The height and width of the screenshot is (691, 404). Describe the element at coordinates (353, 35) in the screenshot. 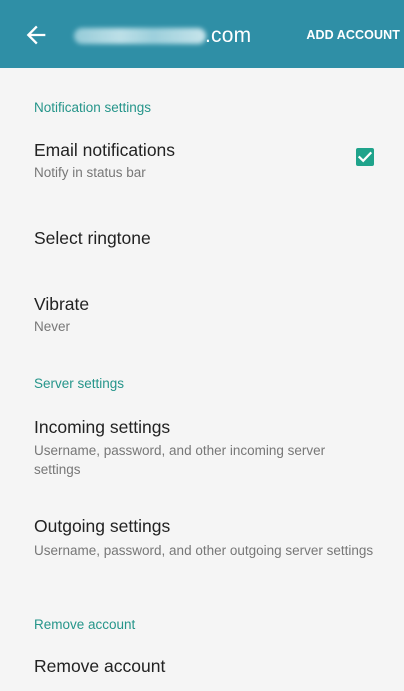

I see `add-account-button: ADD ACCOUNT` at that location.